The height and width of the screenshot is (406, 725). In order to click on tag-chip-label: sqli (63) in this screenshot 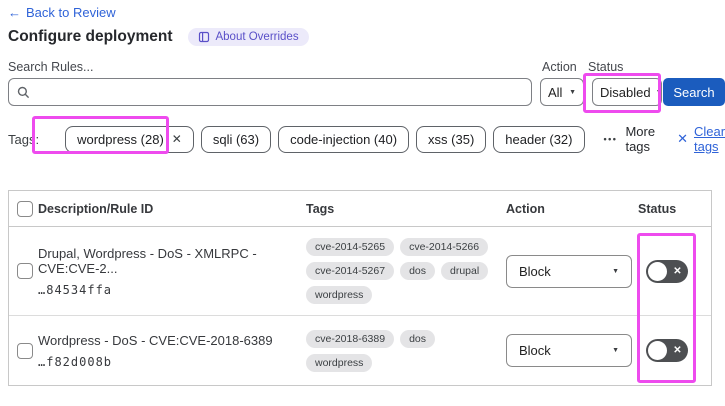, I will do `click(236, 139)`.